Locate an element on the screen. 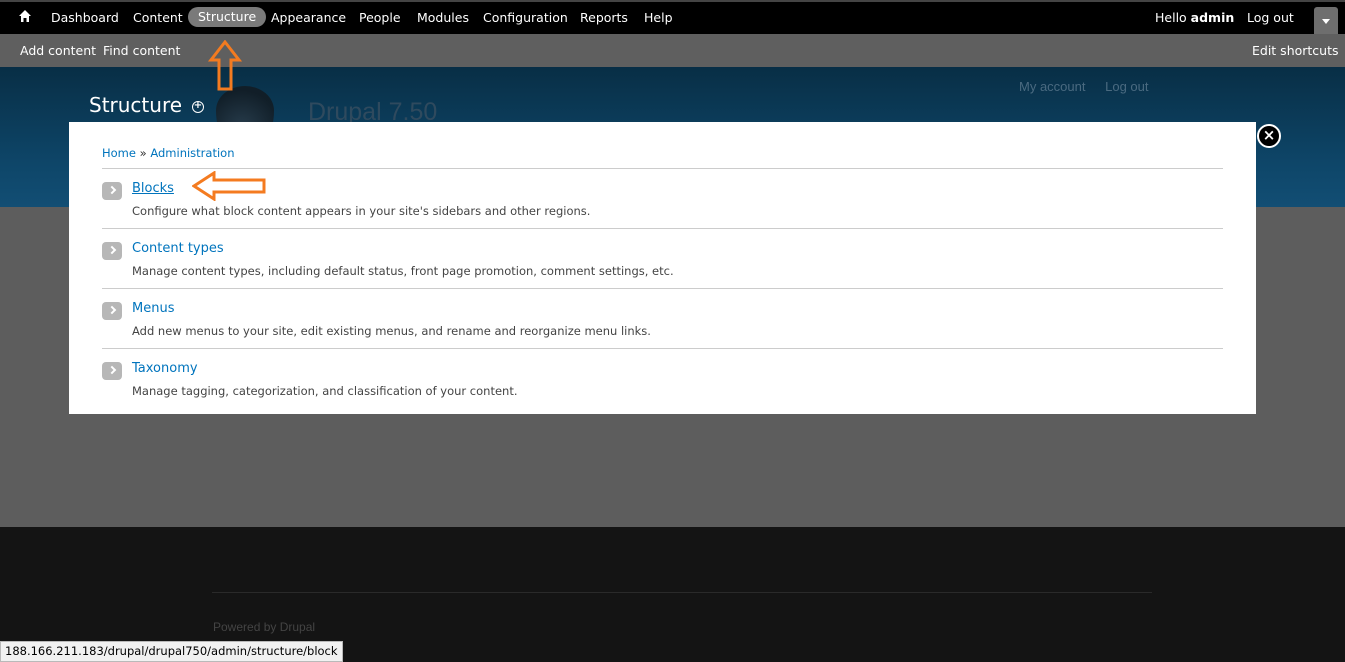 The height and width of the screenshot is (662, 1345). breadcrumb-home: Home is located at coordinates (119, 153).